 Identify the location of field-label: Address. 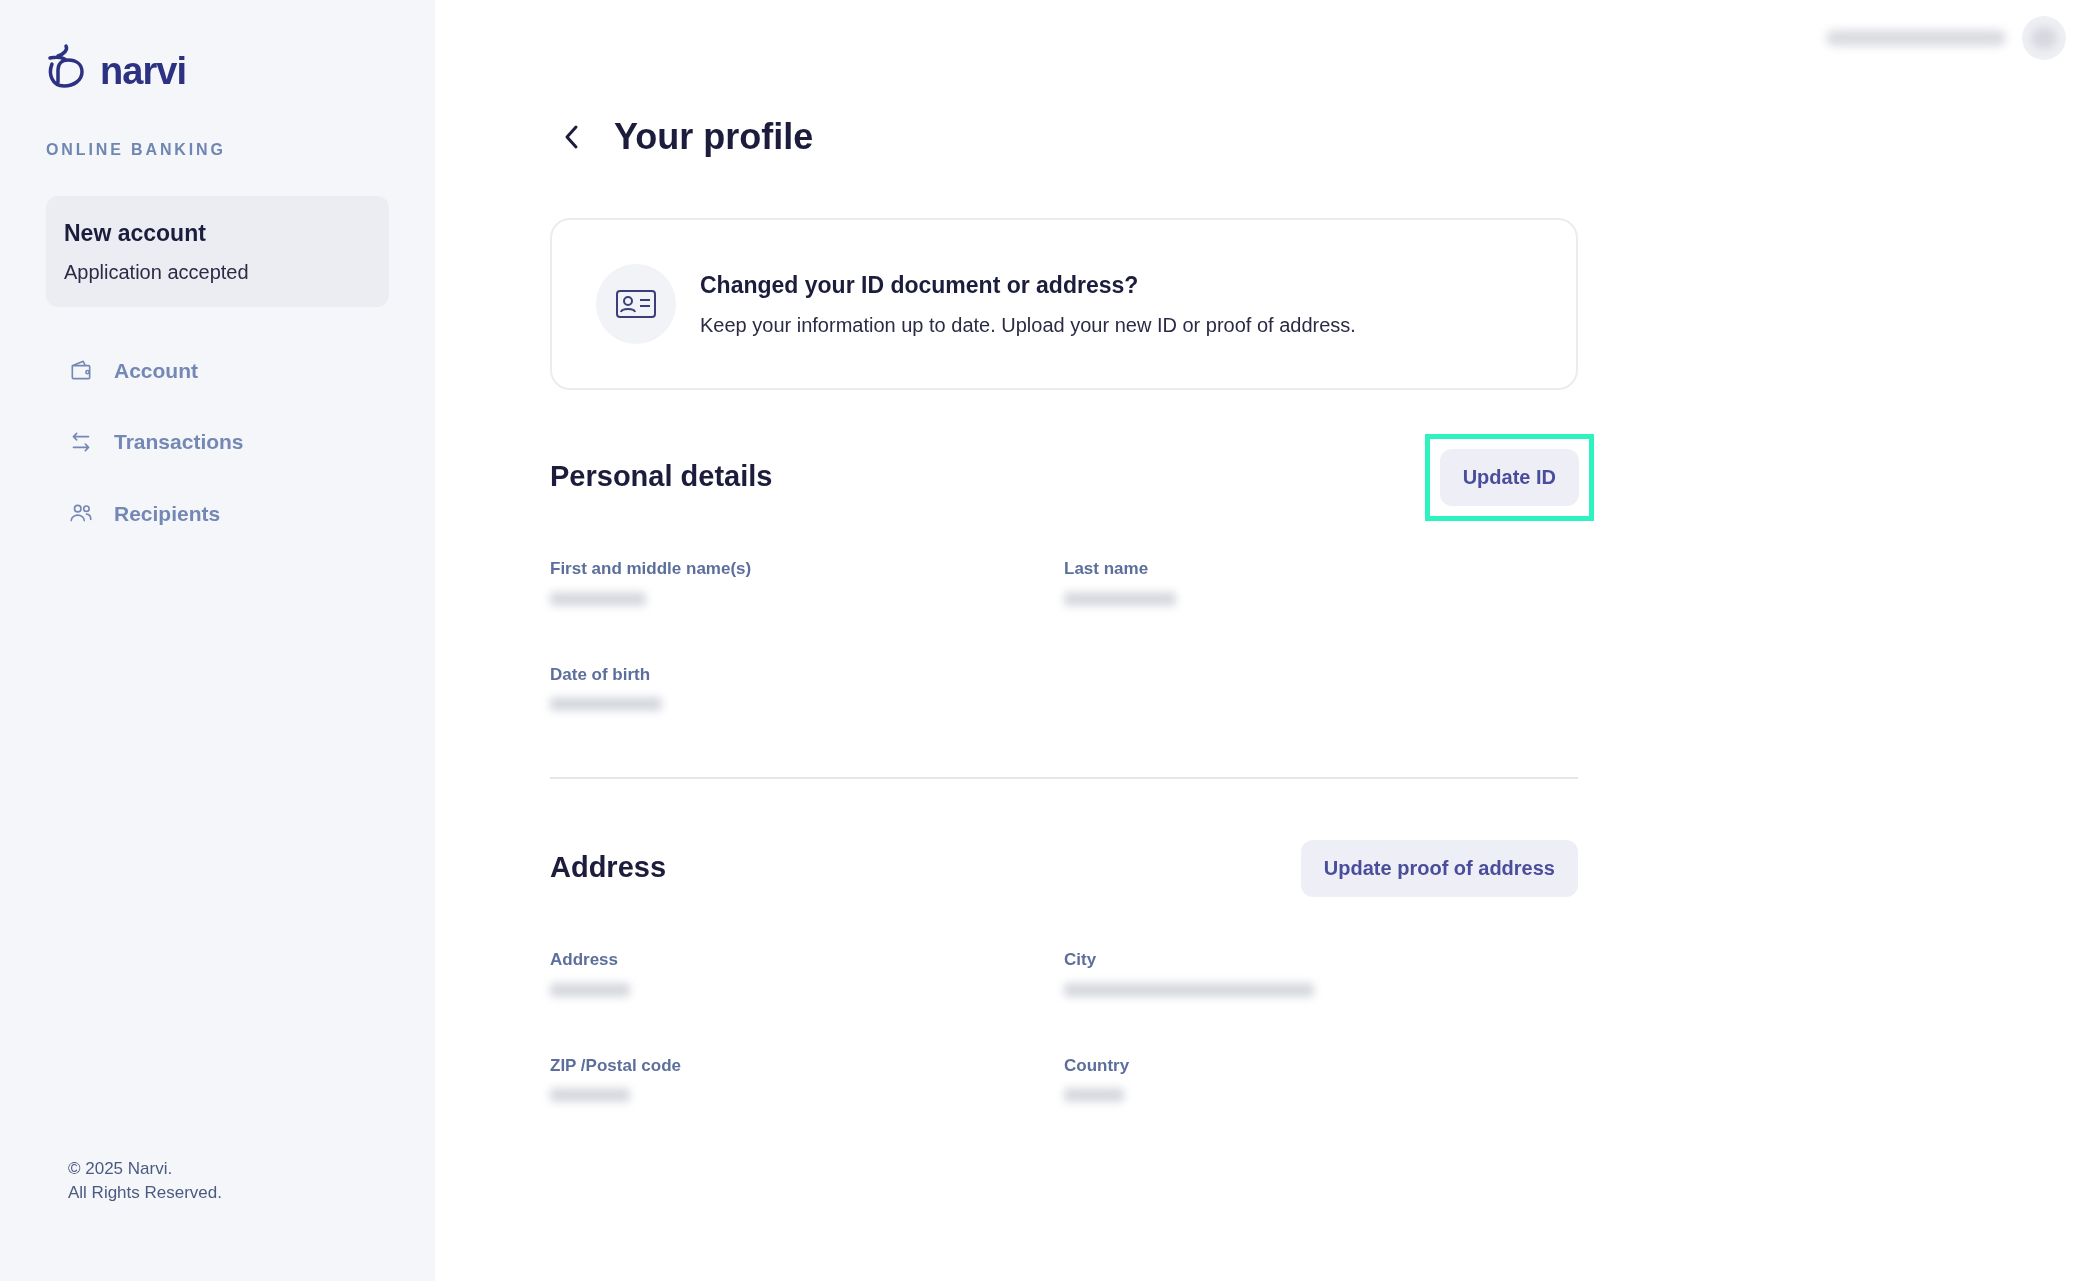
(585, 960).